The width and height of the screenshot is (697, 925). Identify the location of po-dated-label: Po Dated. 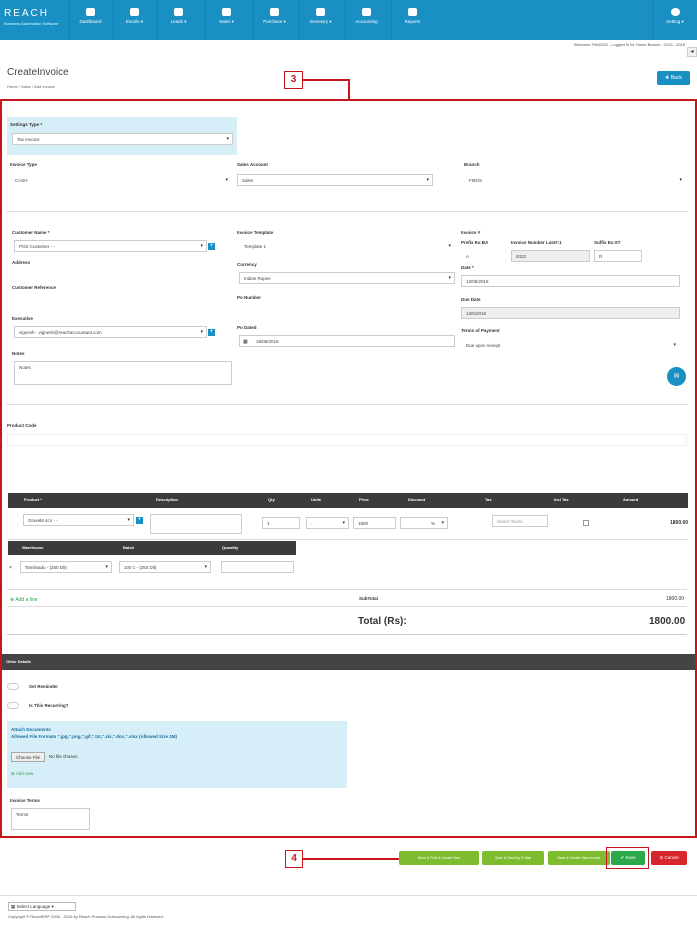
(247, 327).